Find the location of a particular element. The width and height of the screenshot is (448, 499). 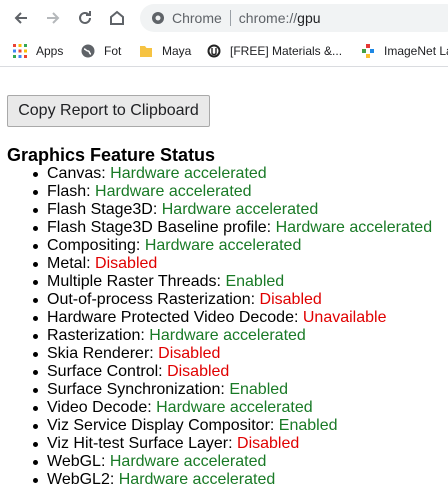

forward-button is located at coordinates (53, 18).